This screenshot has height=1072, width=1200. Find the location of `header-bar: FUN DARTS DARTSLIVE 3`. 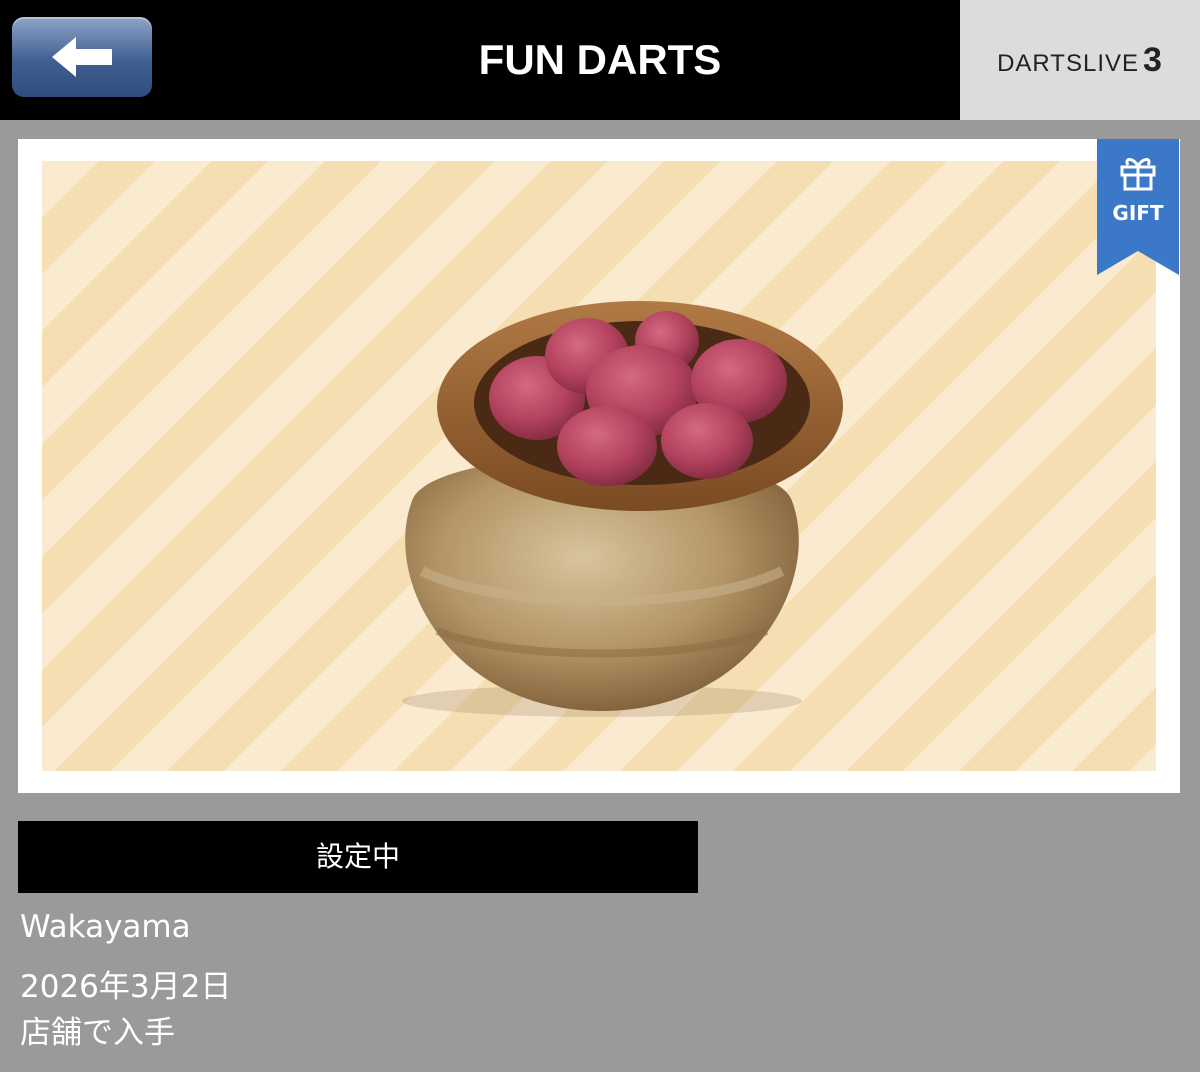

header-bar: FUN DARTS DARTSLIVE 3 is located at coordinates (600, 60).